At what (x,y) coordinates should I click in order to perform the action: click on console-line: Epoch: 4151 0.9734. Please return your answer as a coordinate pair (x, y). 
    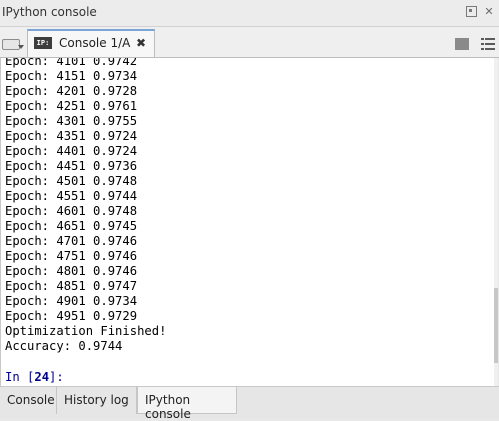
    Looking at the image, I should click on (71, 76).